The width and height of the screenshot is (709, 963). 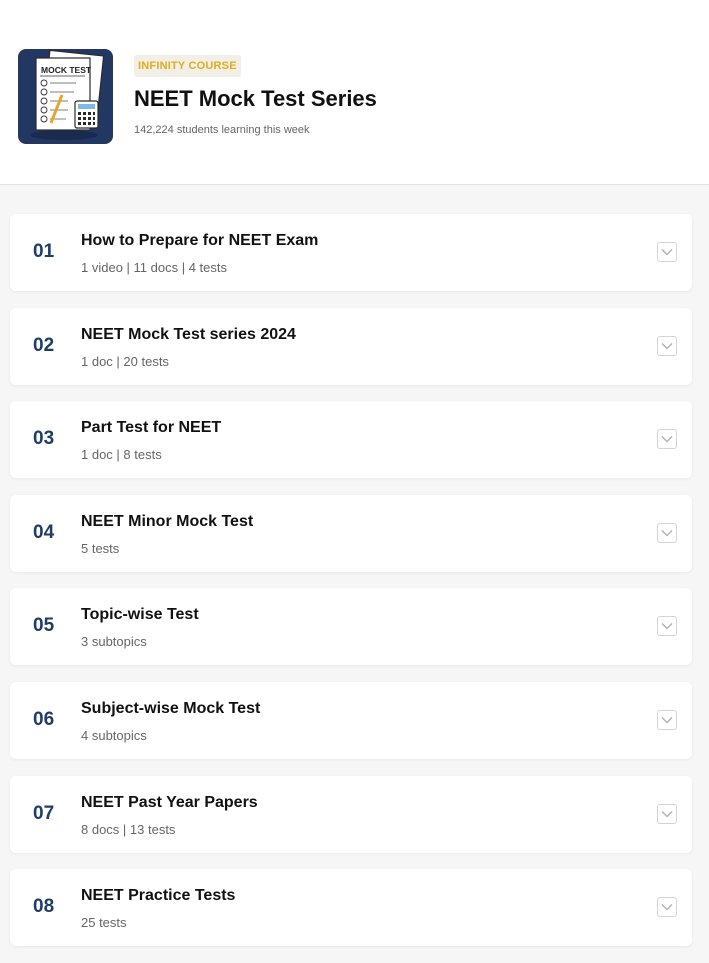 I want to click on learners-count: 142,224 students learning this week, so click(x=222, y=130).